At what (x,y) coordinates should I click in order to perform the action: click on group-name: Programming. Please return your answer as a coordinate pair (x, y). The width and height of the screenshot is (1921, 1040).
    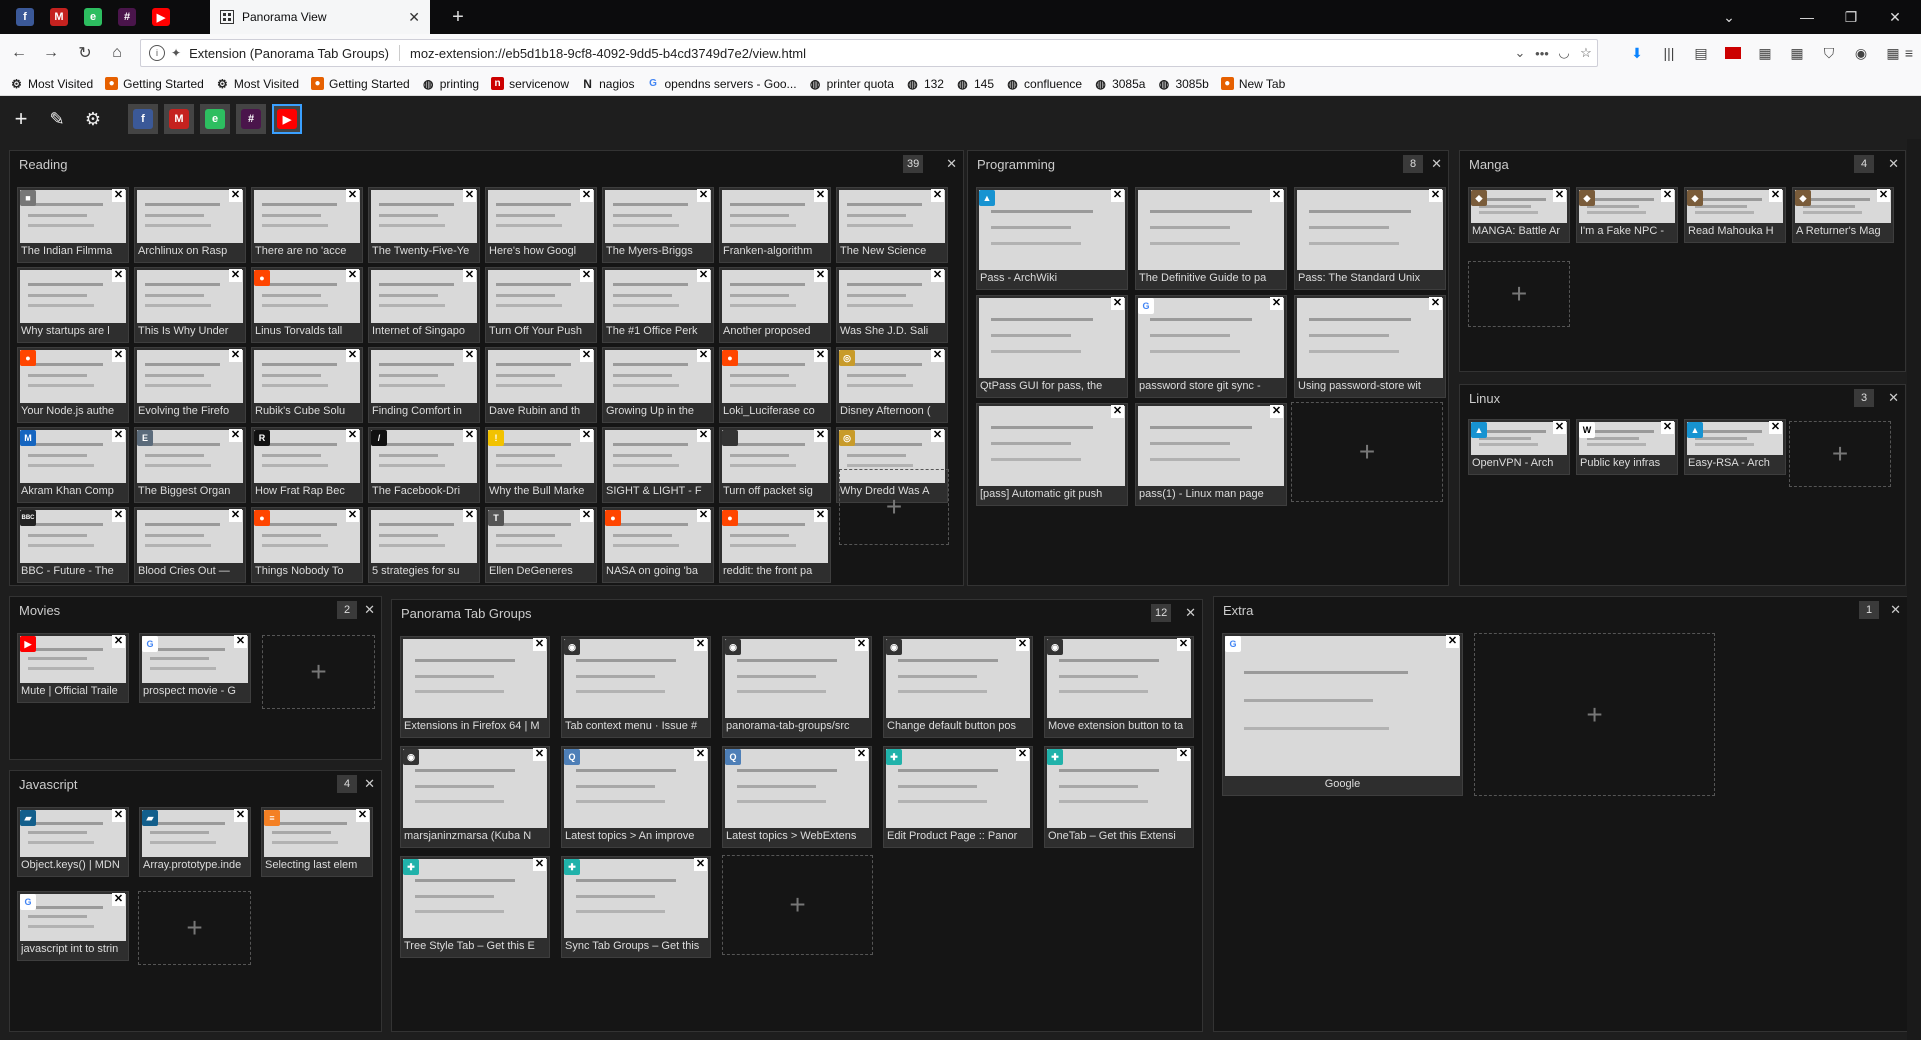
    Looking at the image, I should click on (1016, 164).